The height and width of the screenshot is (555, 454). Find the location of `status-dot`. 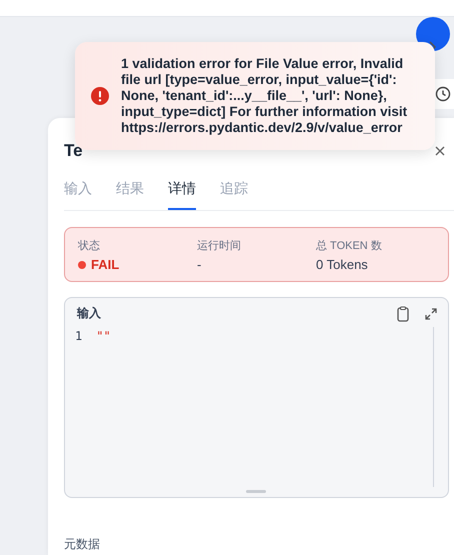

status-dot is located at coordinates (82, 264).